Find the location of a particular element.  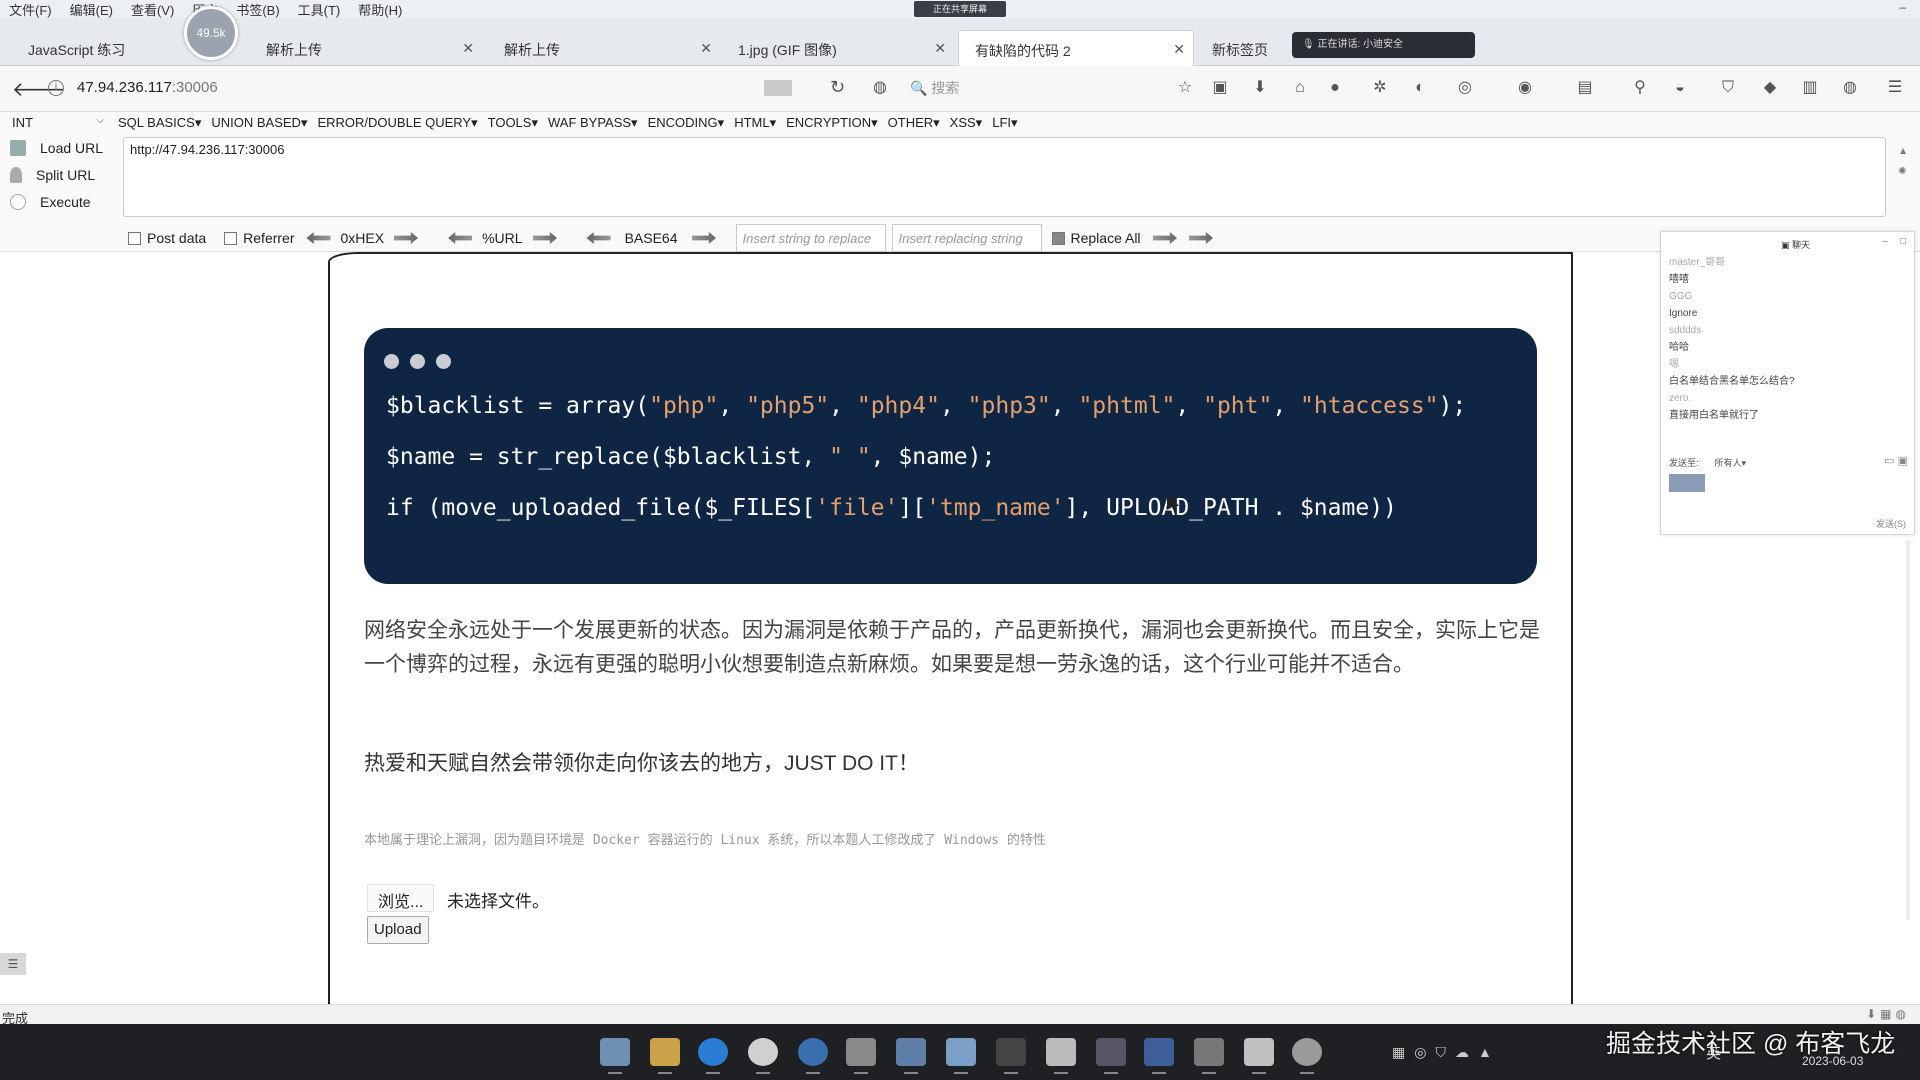

tab-gif-image: 1.jpg (GIF 图像) ✕ is located at coordinates (838, 48).